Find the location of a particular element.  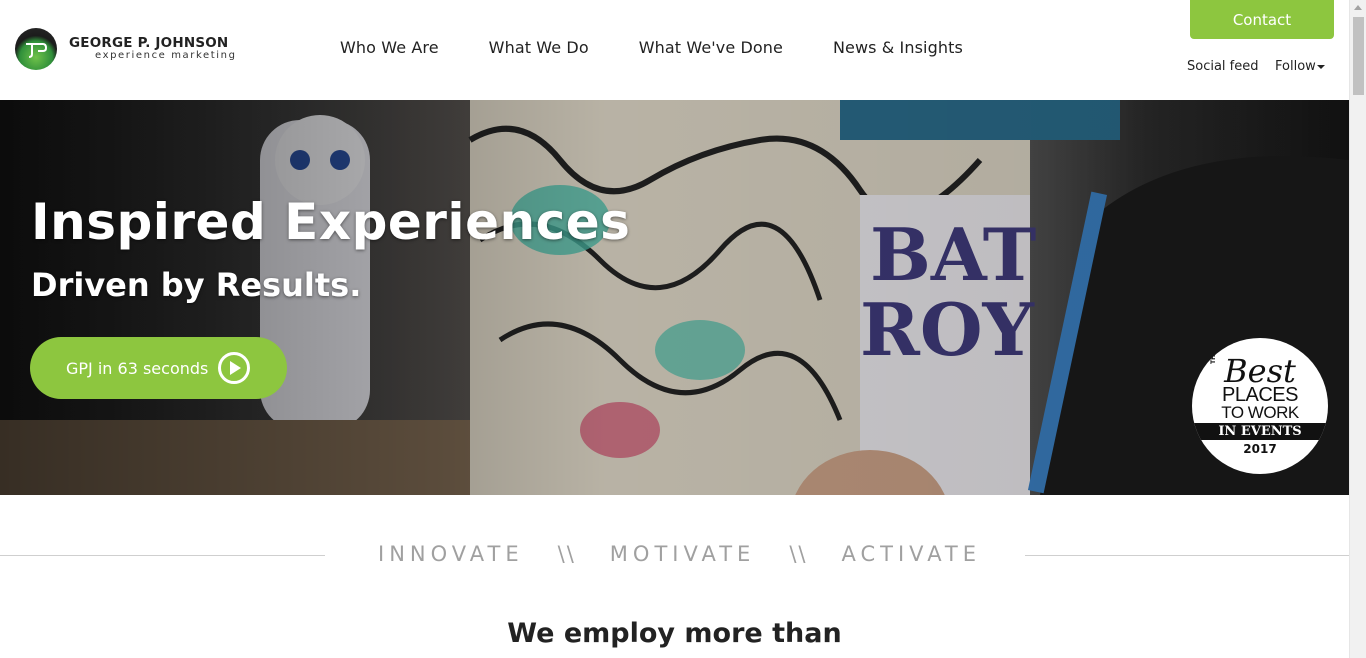

badge-places-label: PLACES is located at coordinates (1260, 395).